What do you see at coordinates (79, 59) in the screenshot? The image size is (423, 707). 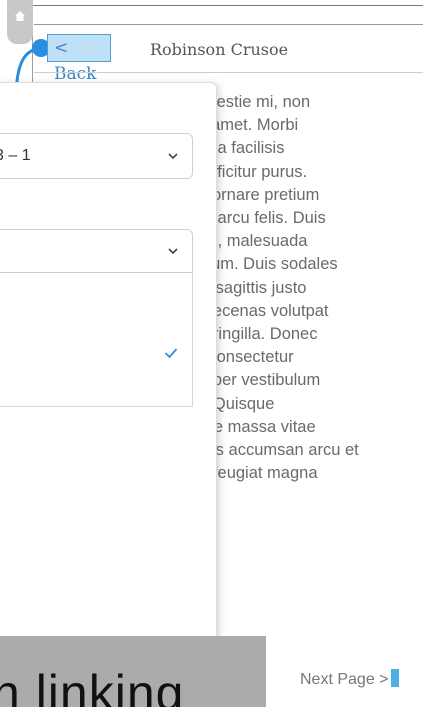 I see `back-button: < Back` at bounding box center [79, 59].